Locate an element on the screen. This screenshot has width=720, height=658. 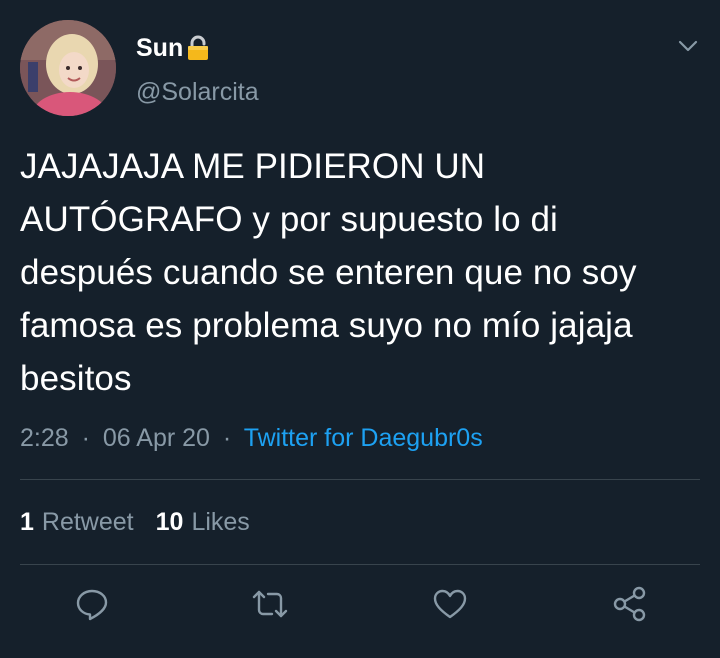
retweets-label: Retweet is located at coordinates (87, 522).